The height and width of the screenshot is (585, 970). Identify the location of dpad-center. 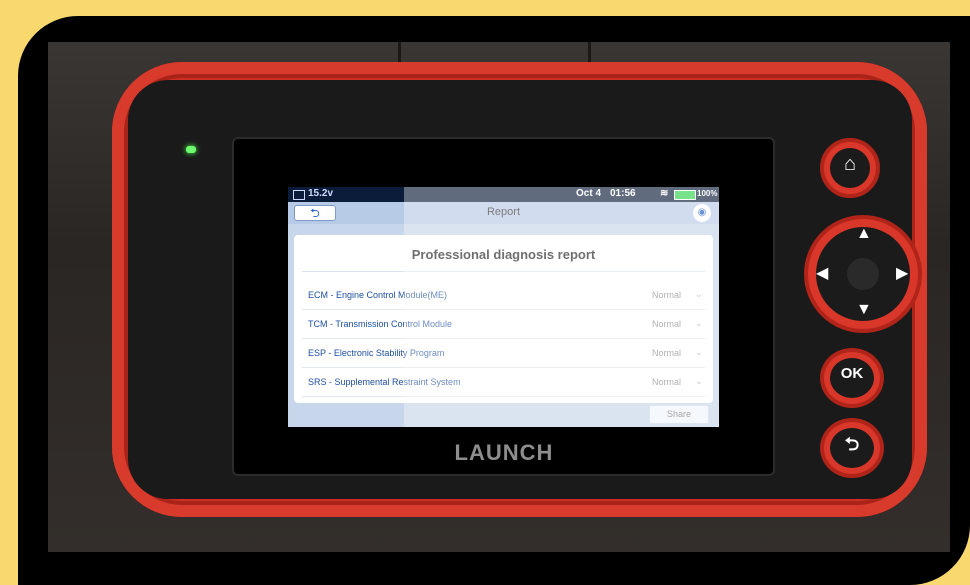
(863, 274).